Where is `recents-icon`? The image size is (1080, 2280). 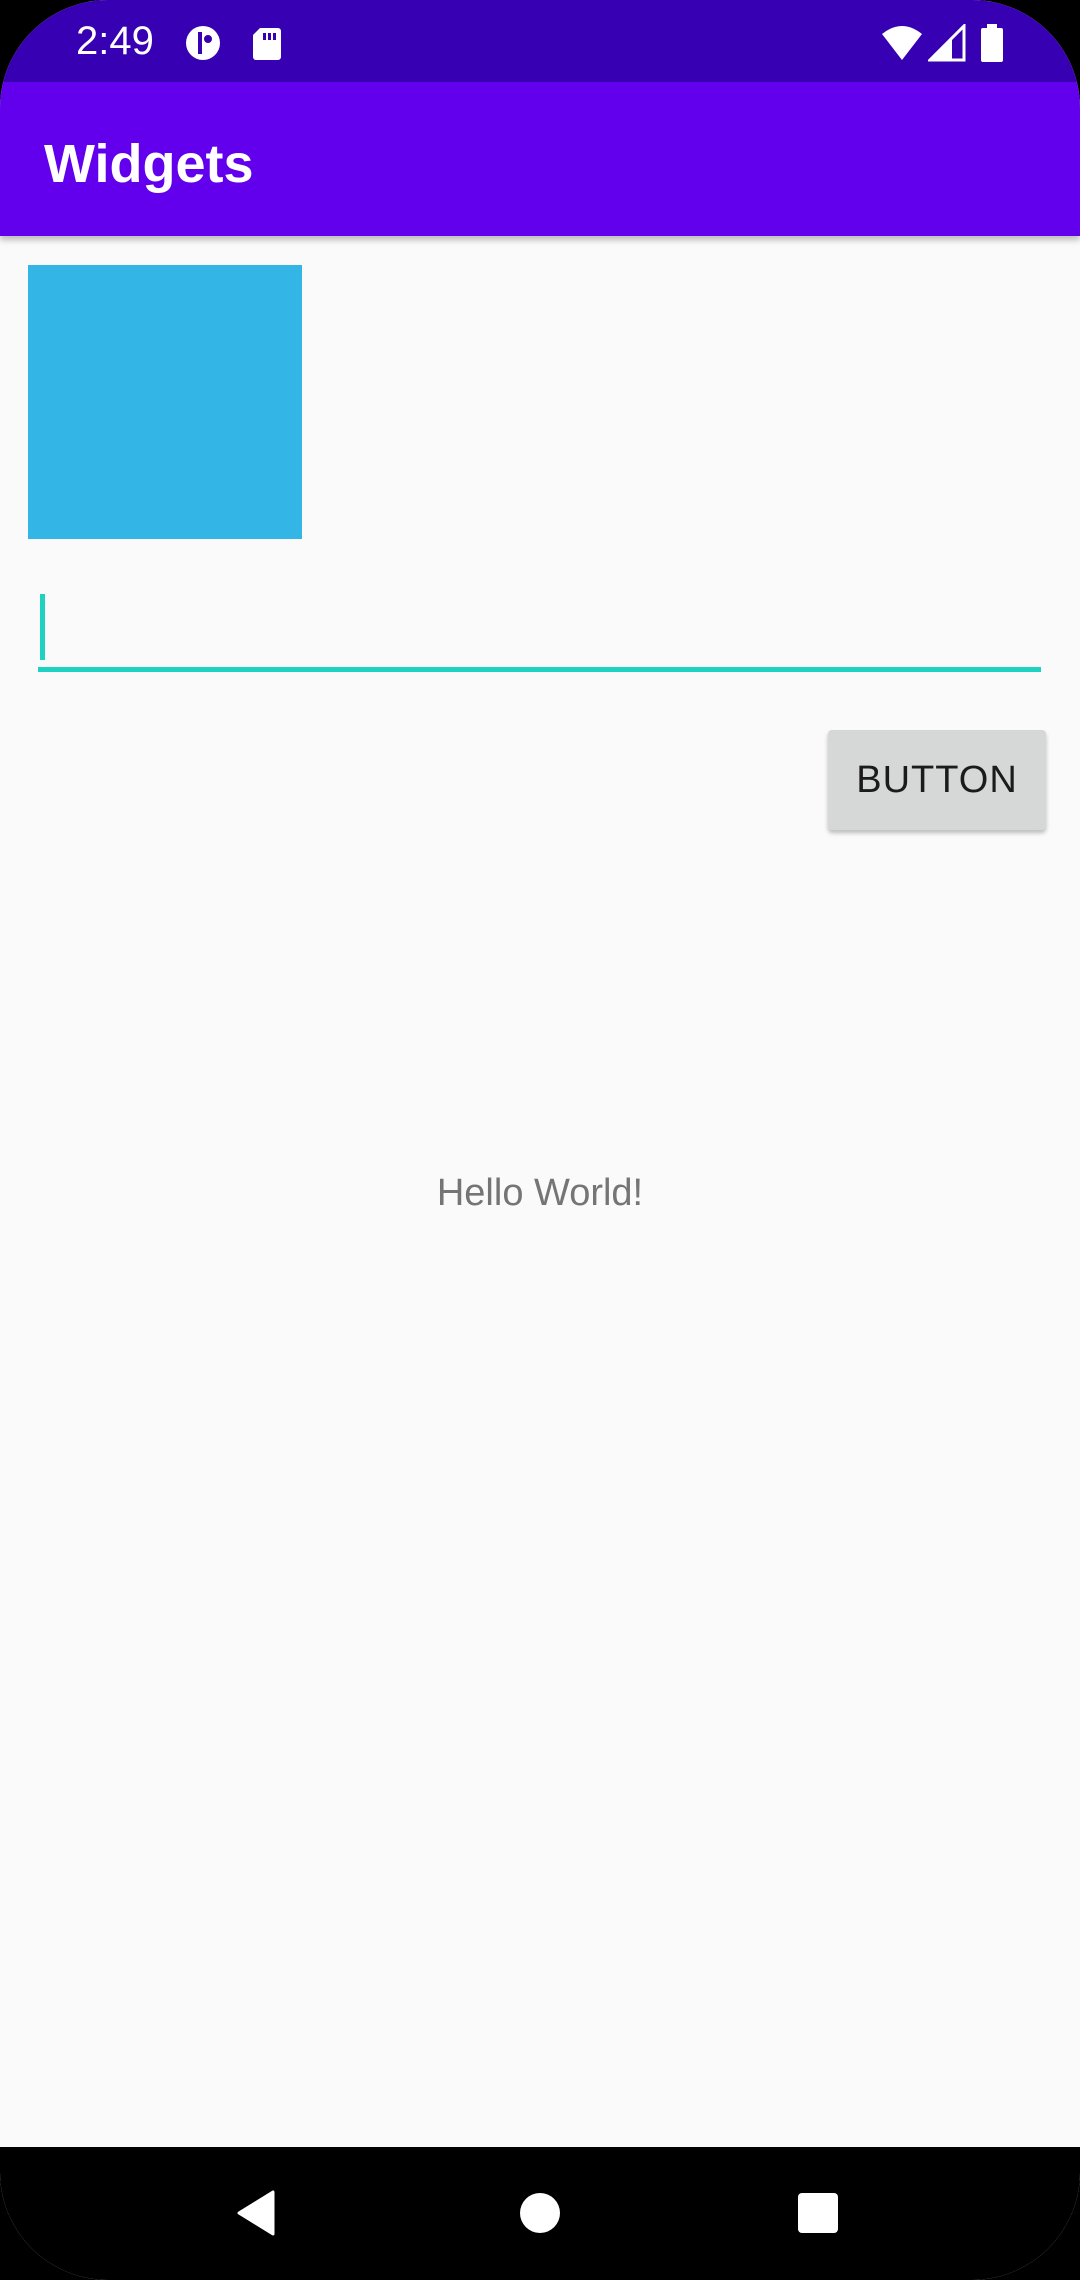
recents-icon is located at coordinates (818, 2213).